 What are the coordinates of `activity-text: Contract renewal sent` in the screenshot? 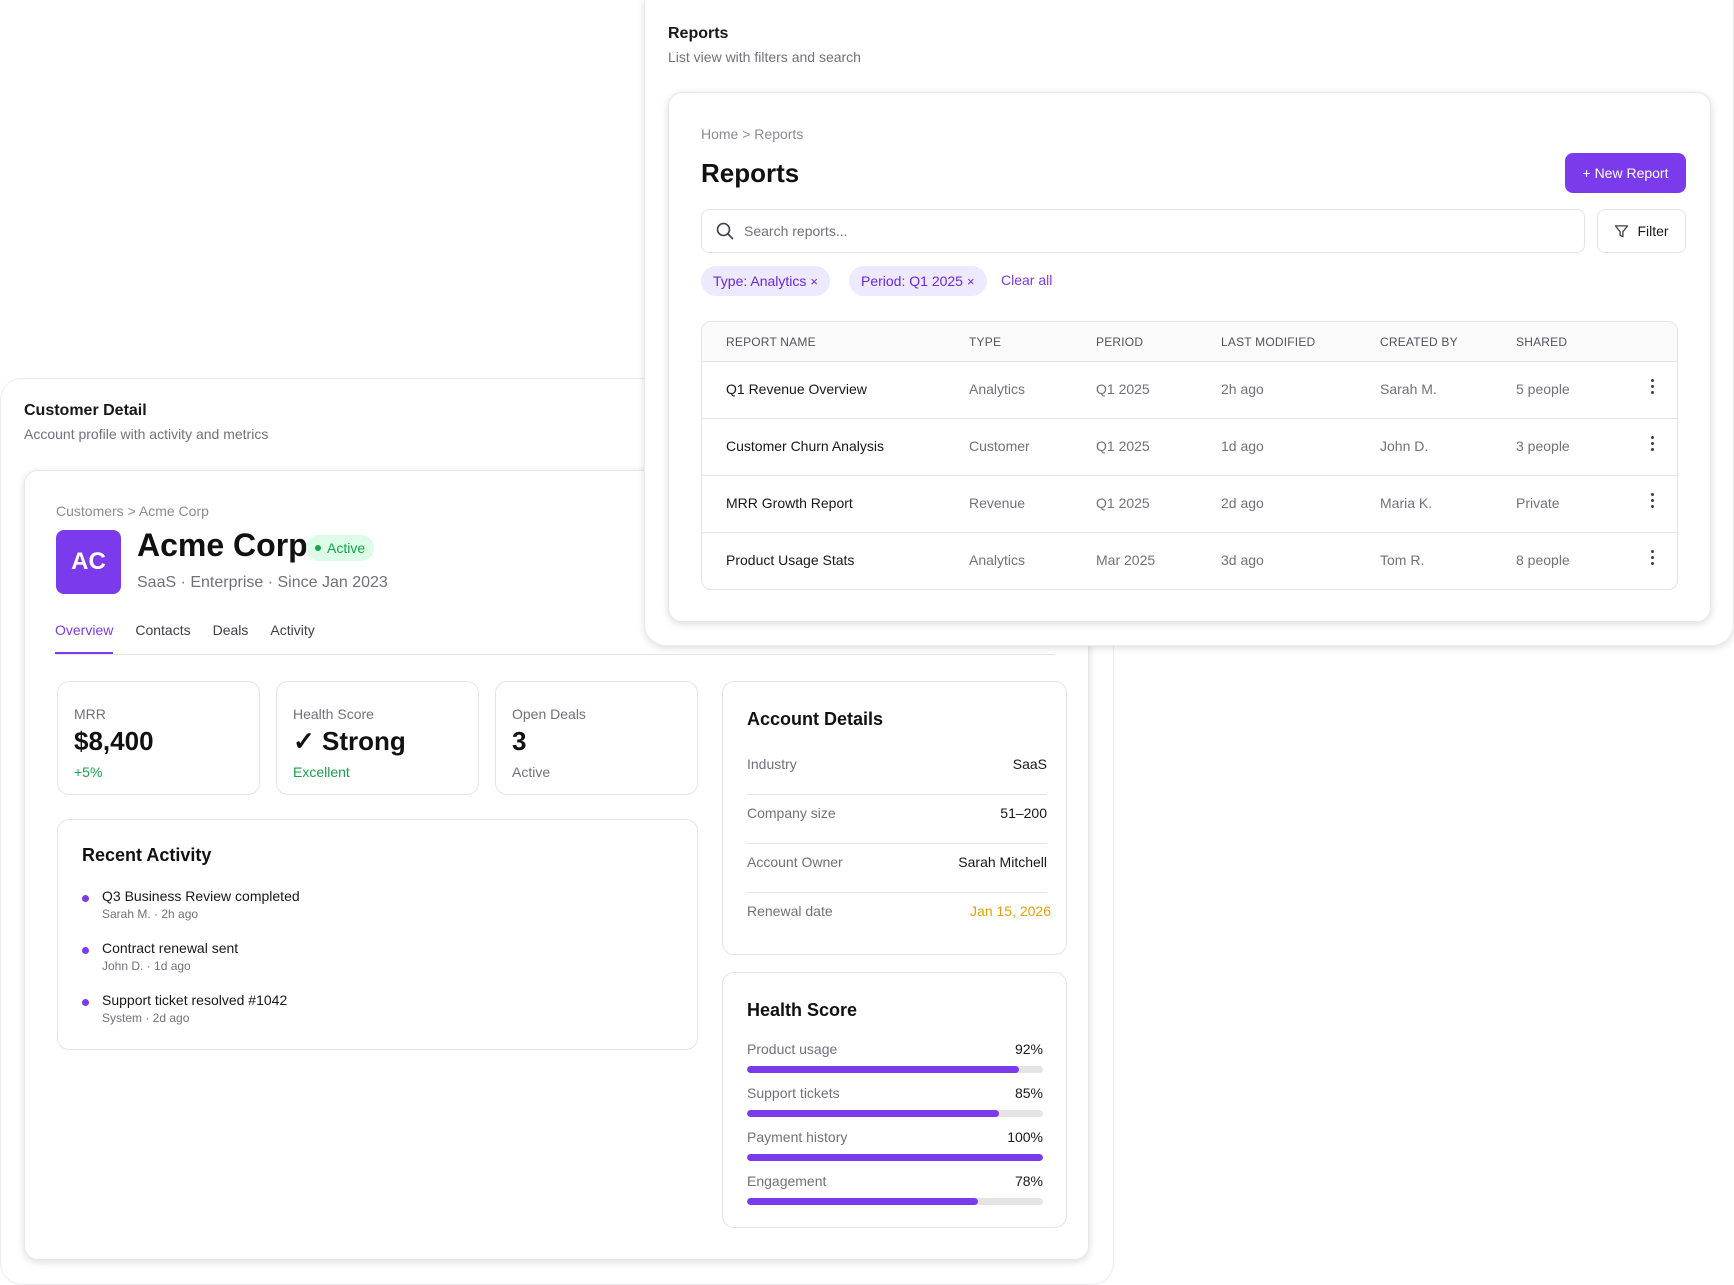 It's located at (170, 948).